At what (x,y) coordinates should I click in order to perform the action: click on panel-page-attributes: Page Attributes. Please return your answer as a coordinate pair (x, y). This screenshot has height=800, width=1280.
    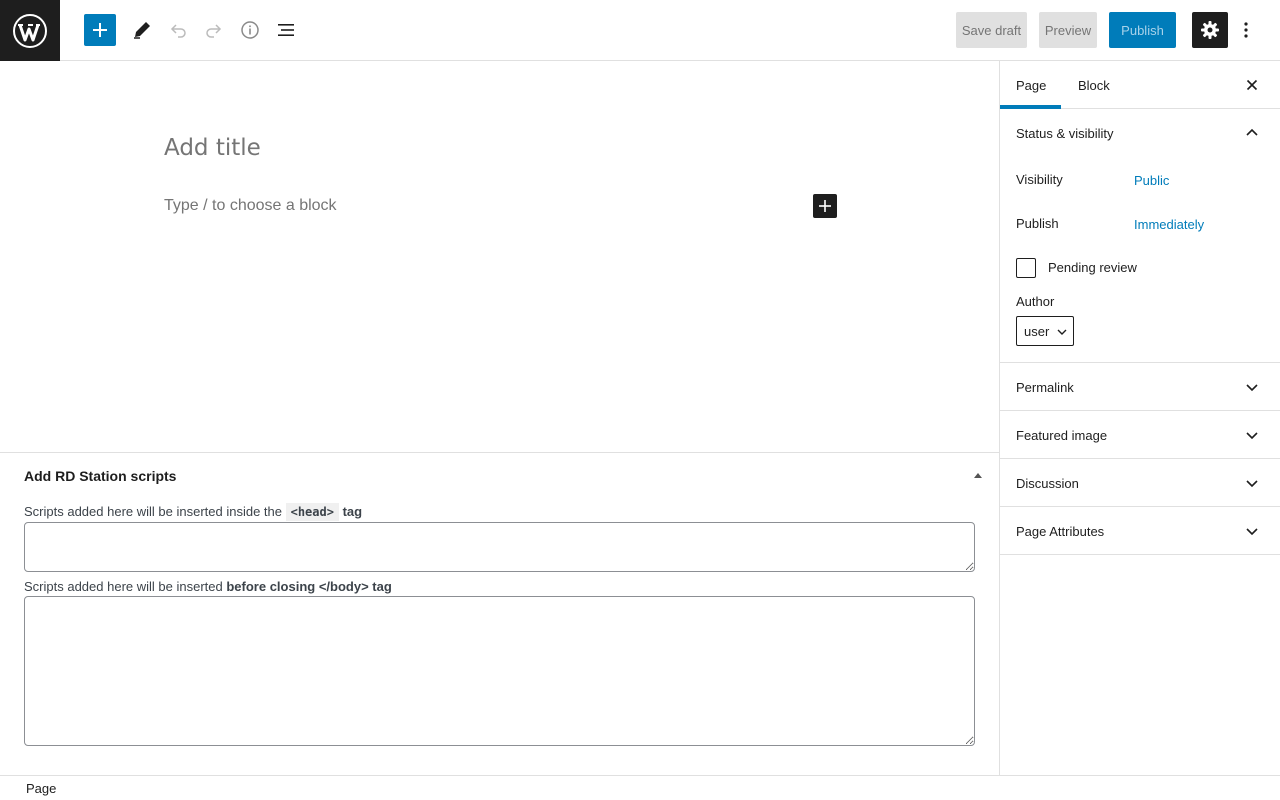
    Looking at the image, I should click on (1140, 531).